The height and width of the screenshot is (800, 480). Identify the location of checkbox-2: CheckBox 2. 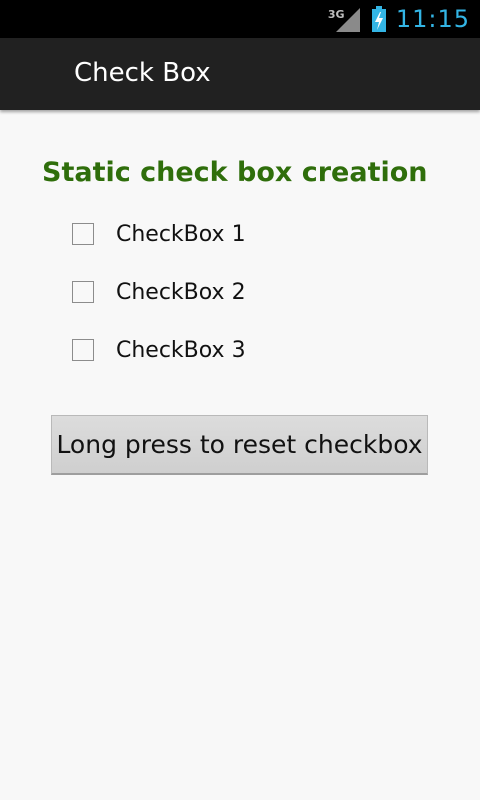
(159, 292).